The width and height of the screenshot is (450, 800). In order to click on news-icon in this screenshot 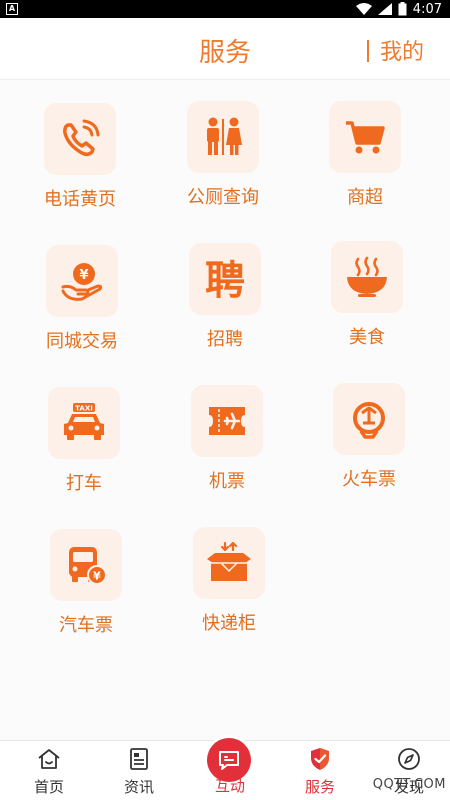, I will do `click(139, 759)`.